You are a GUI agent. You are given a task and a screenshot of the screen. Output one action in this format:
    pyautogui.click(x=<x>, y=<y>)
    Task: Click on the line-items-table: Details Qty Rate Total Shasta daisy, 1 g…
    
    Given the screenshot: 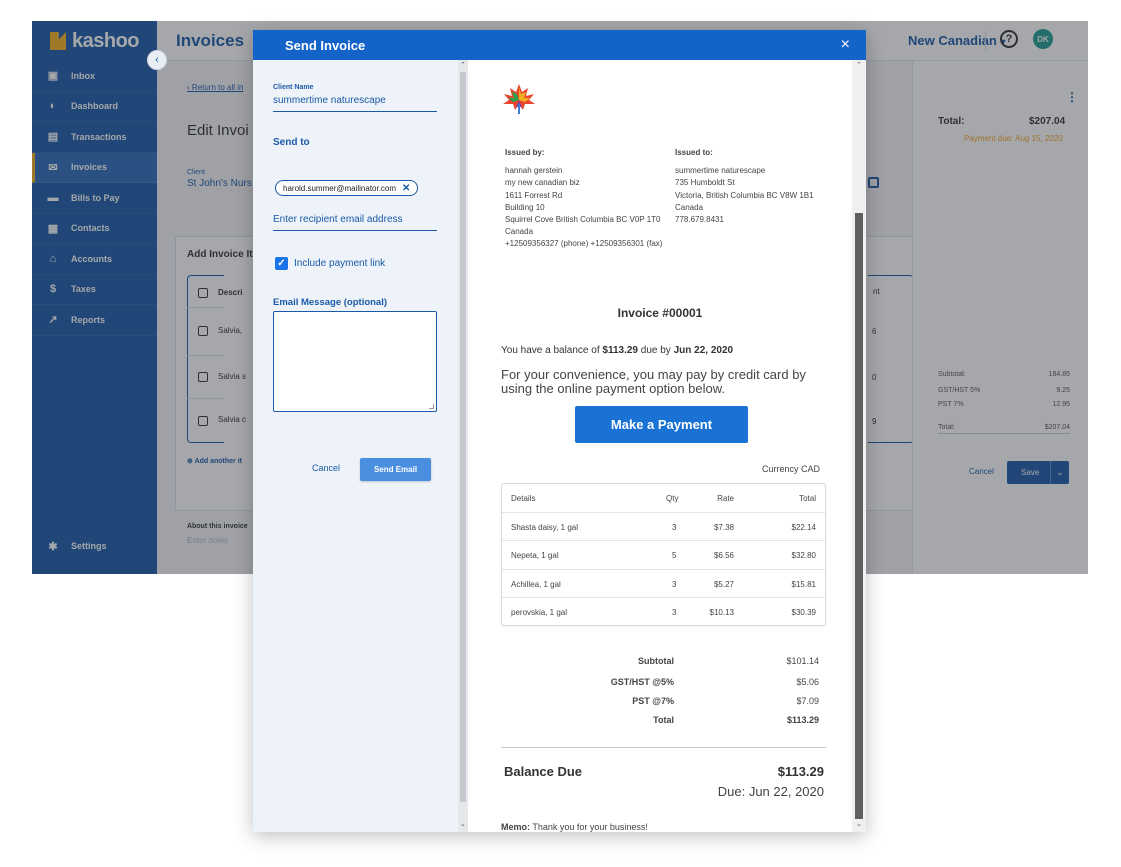 What is the action you would take?
    pyautogui.click(x=663, y=554)
    